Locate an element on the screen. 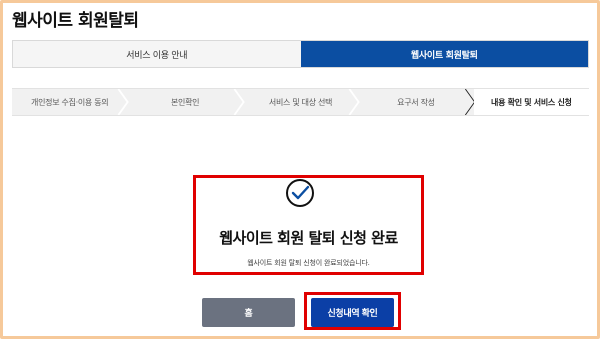 The height and width of the screenshot is (339, 600). page-title: 웹사이트 회원탈퇴 is located at coordinates (75, 21).